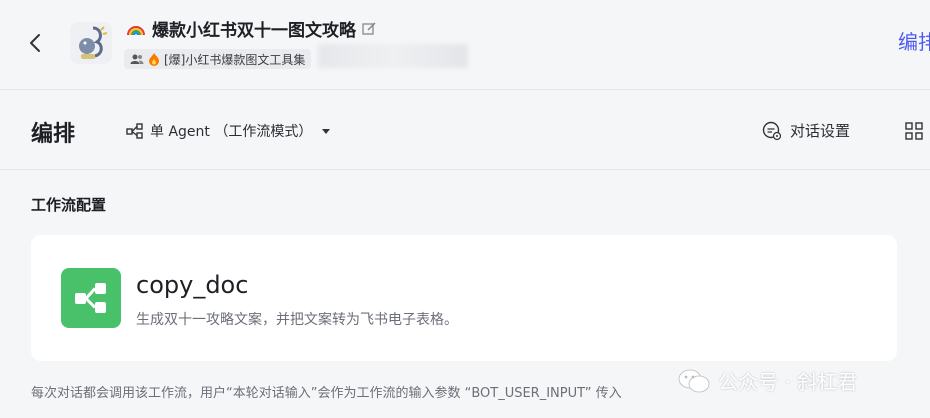 The width and height of the screenshot is (930, 418). I want to click on dialog-settings-icon, so click(772, 130).